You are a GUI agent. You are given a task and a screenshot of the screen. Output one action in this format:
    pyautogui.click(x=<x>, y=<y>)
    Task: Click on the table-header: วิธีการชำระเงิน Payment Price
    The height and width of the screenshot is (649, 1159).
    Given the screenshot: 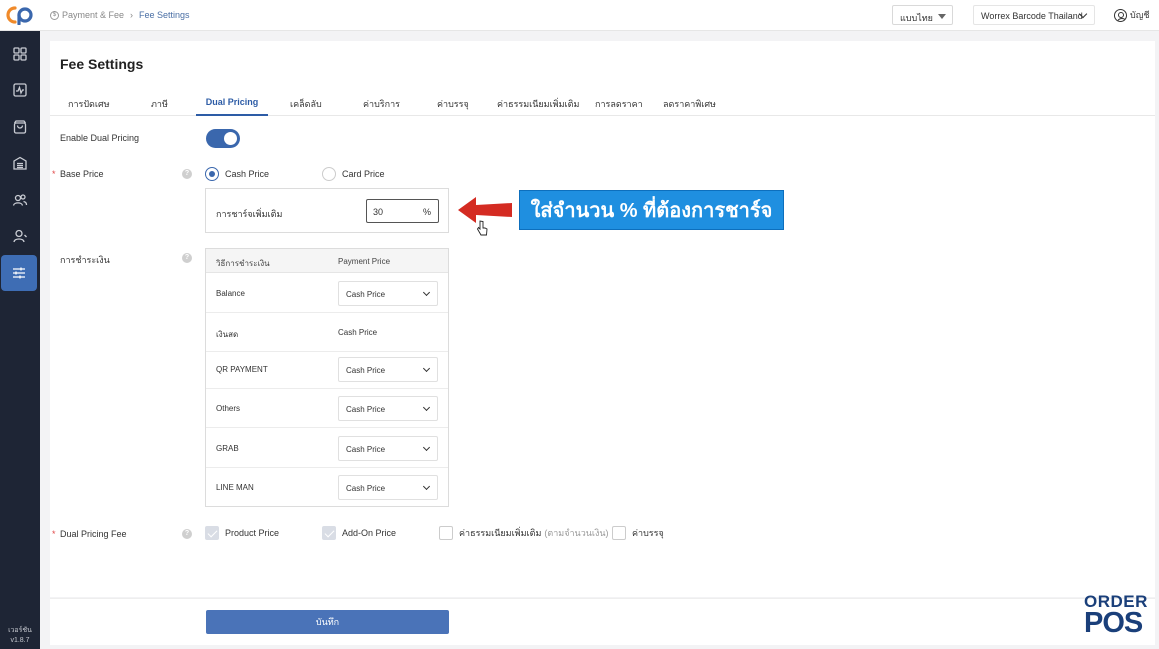 What is the action you would take?
    pyautogui.click(x=327, y=261)
    